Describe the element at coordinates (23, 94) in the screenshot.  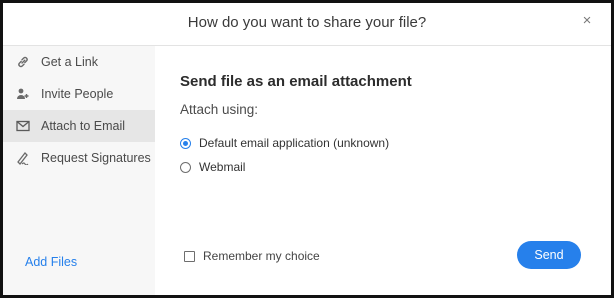
I see `invite-people-icon` at that location.